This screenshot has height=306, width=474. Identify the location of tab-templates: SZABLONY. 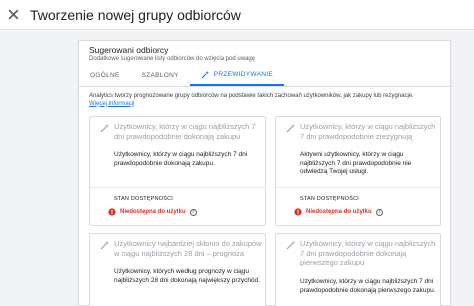
(160, 75).